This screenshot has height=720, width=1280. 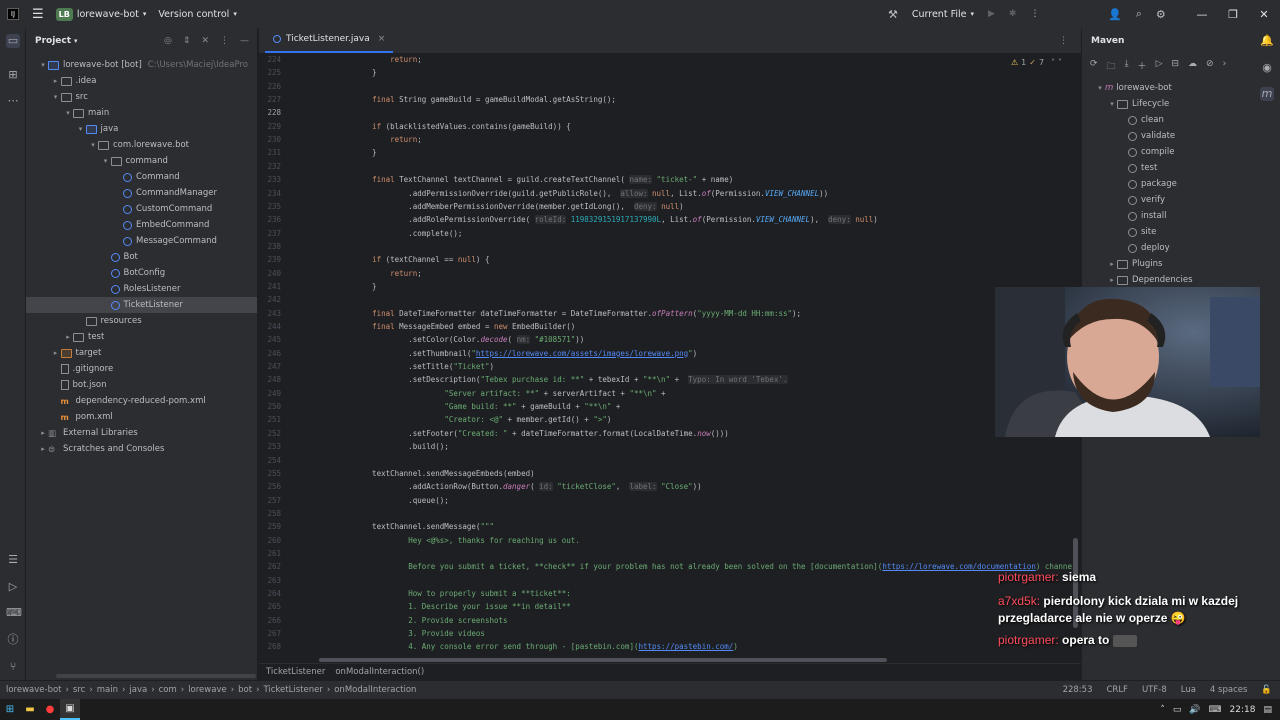 What do you see at coordinates (141, 129) in the screenshot?
I see `tree-item: ▾ java` at bounding box center [141, 129].